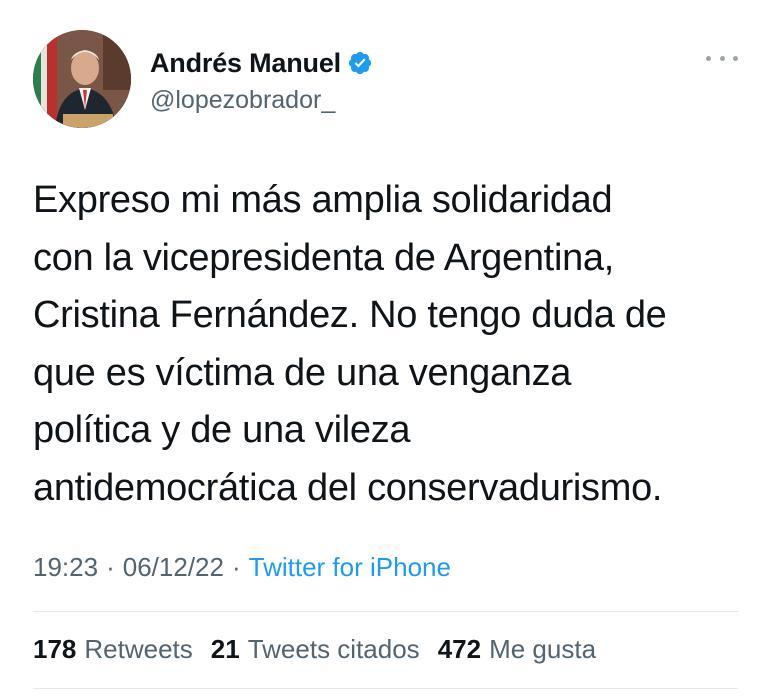 Image resolution: width=768 pixels, height=696 pixels. I want to click on verified-badge-icon, so click(360, 63).